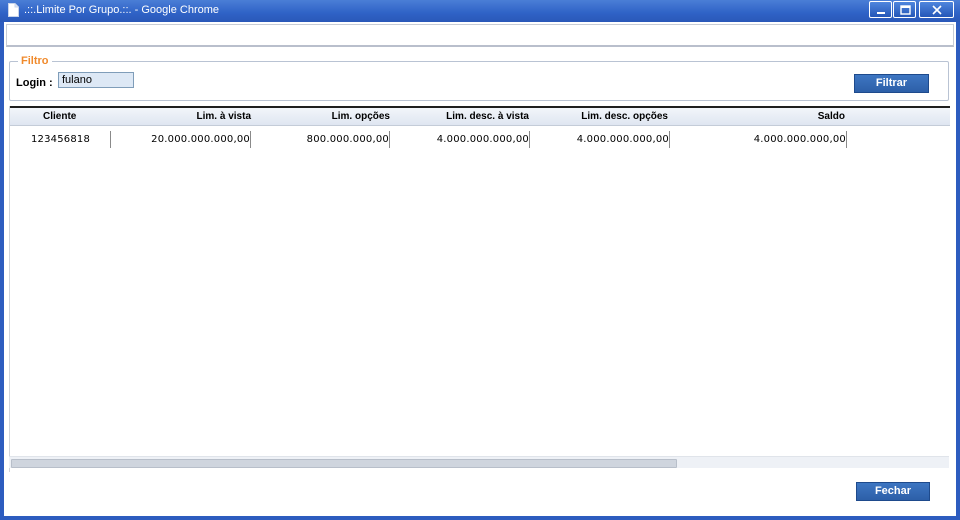  What do you see at coordinates (34, 83) in the screenshot?
I see `login-label: Login :` at bounding box center [34, 83].